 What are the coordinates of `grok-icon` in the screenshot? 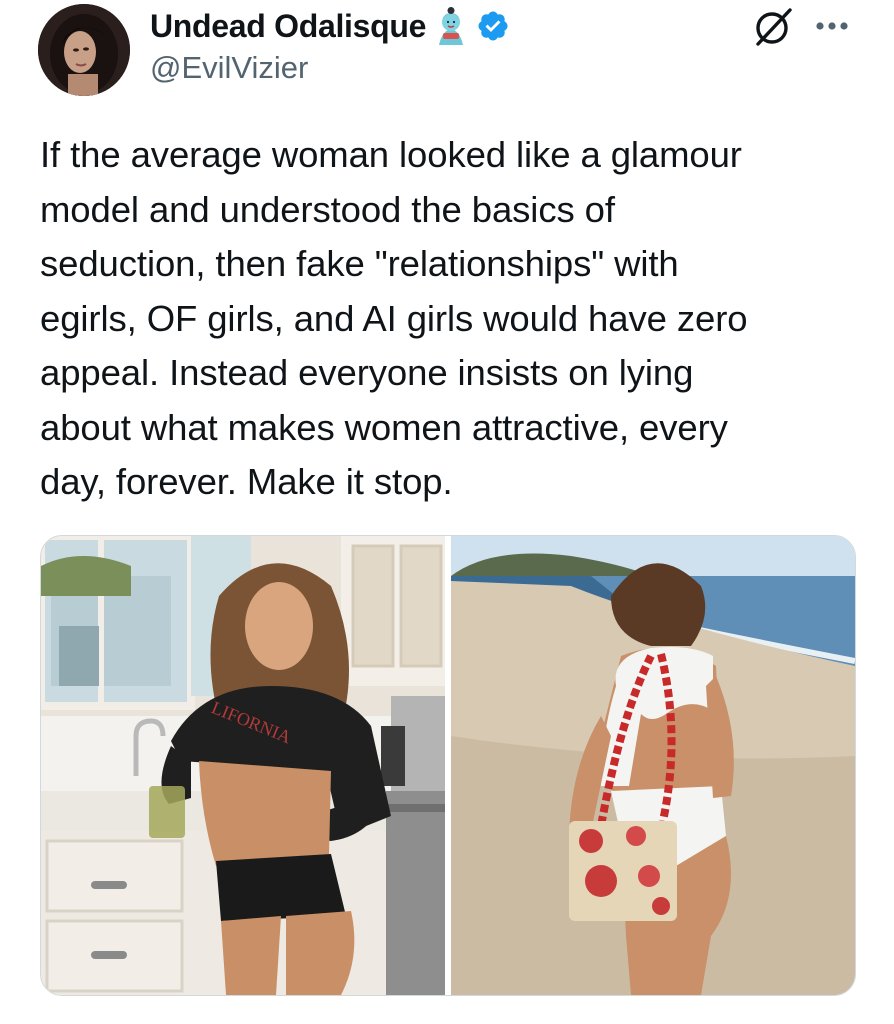 It's located at (773, 27).